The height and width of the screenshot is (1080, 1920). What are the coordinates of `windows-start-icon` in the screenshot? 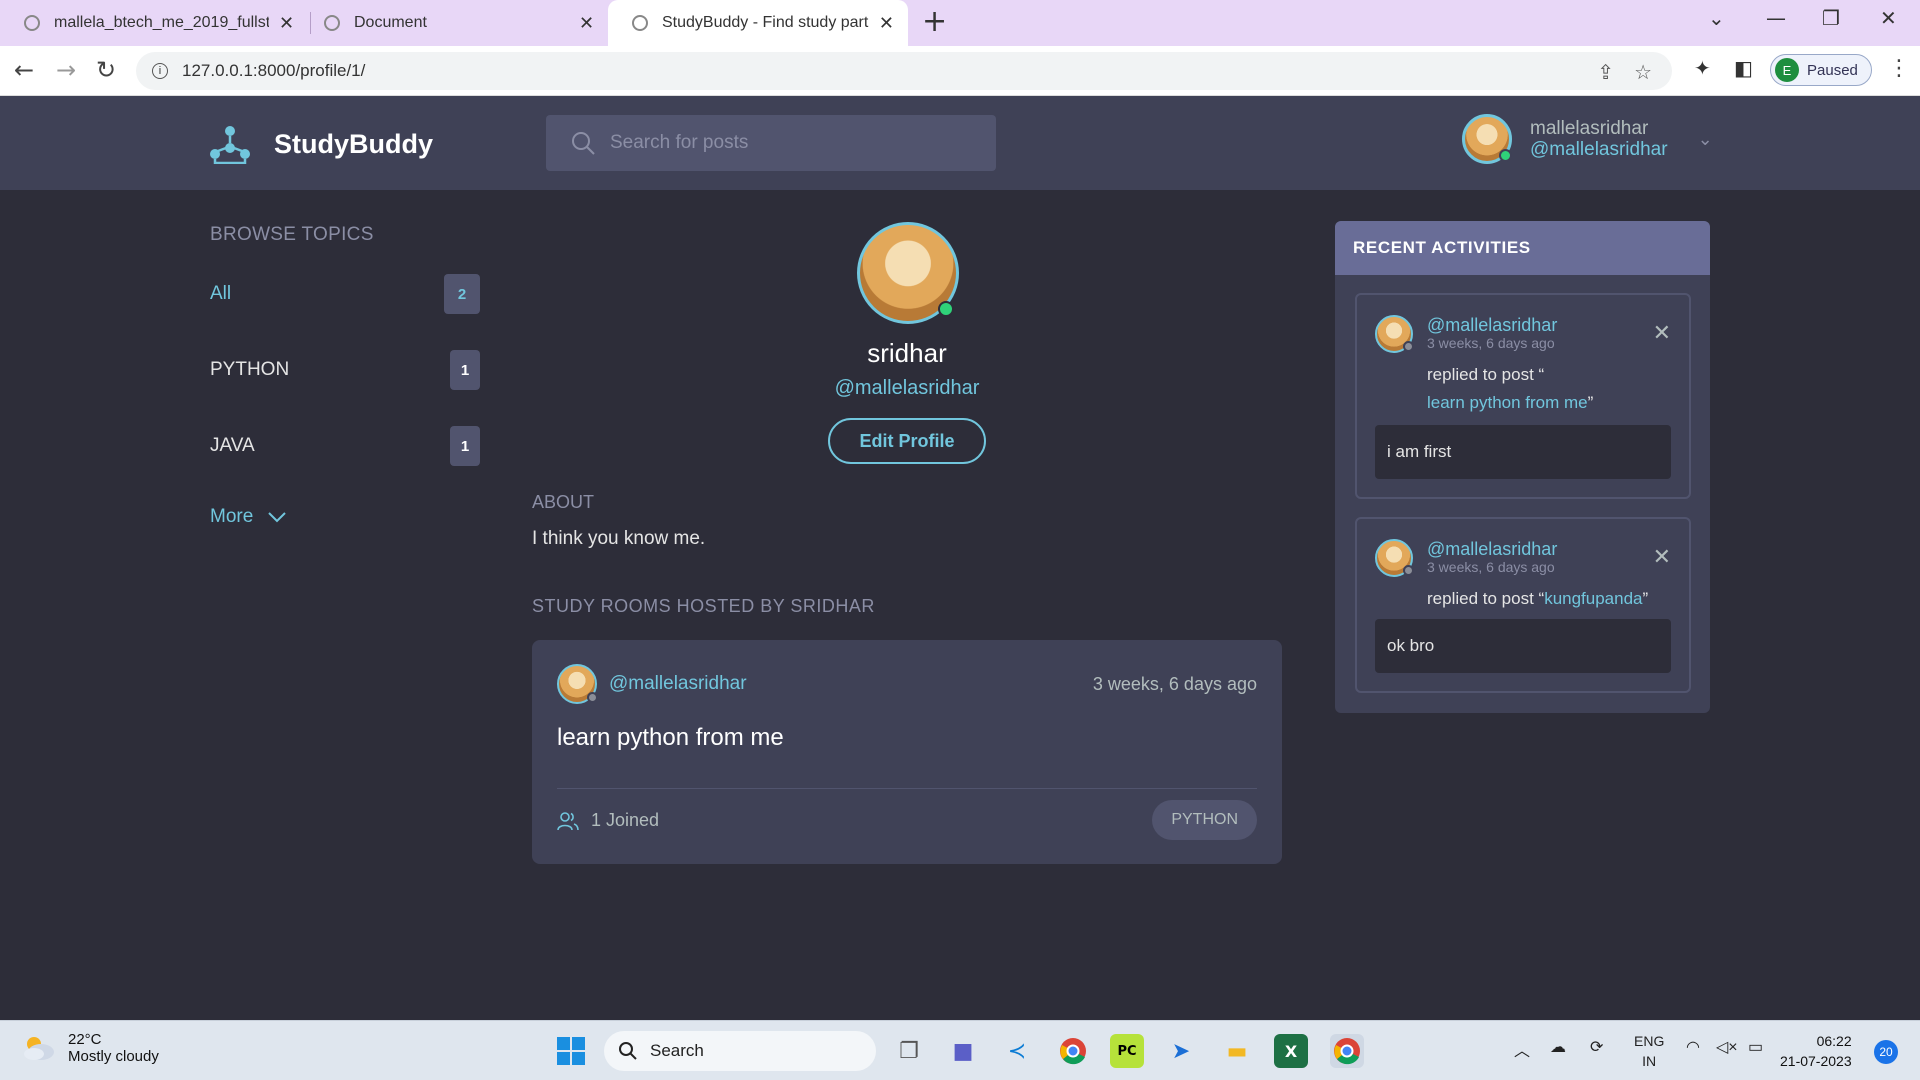 It's located at (571, 1051).